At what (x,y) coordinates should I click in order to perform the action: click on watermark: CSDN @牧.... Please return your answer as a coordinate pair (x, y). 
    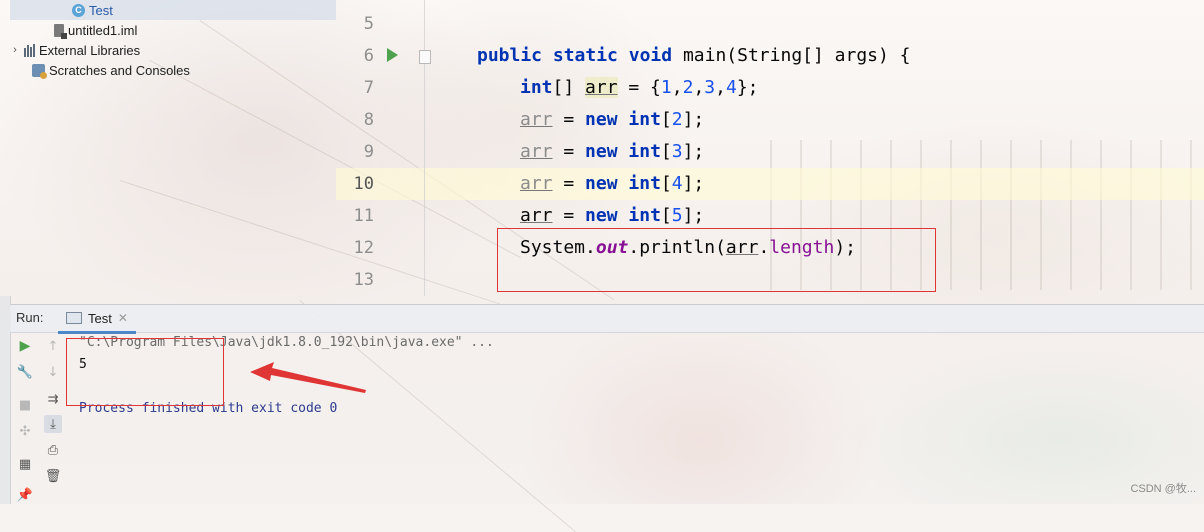
    Looking at the image, I should click on (1163, 489).